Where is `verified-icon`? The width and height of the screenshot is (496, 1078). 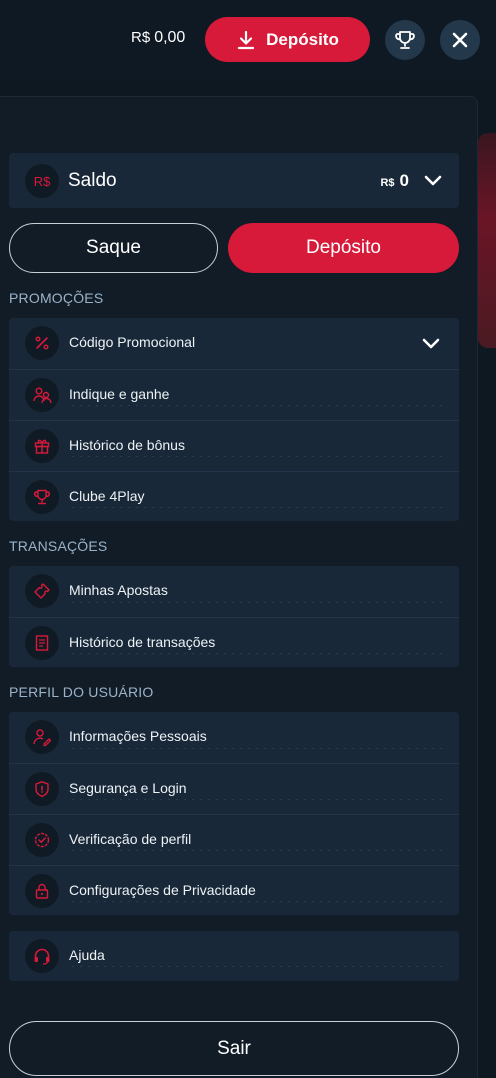 verified-icon is located at coordinates (42, 840).